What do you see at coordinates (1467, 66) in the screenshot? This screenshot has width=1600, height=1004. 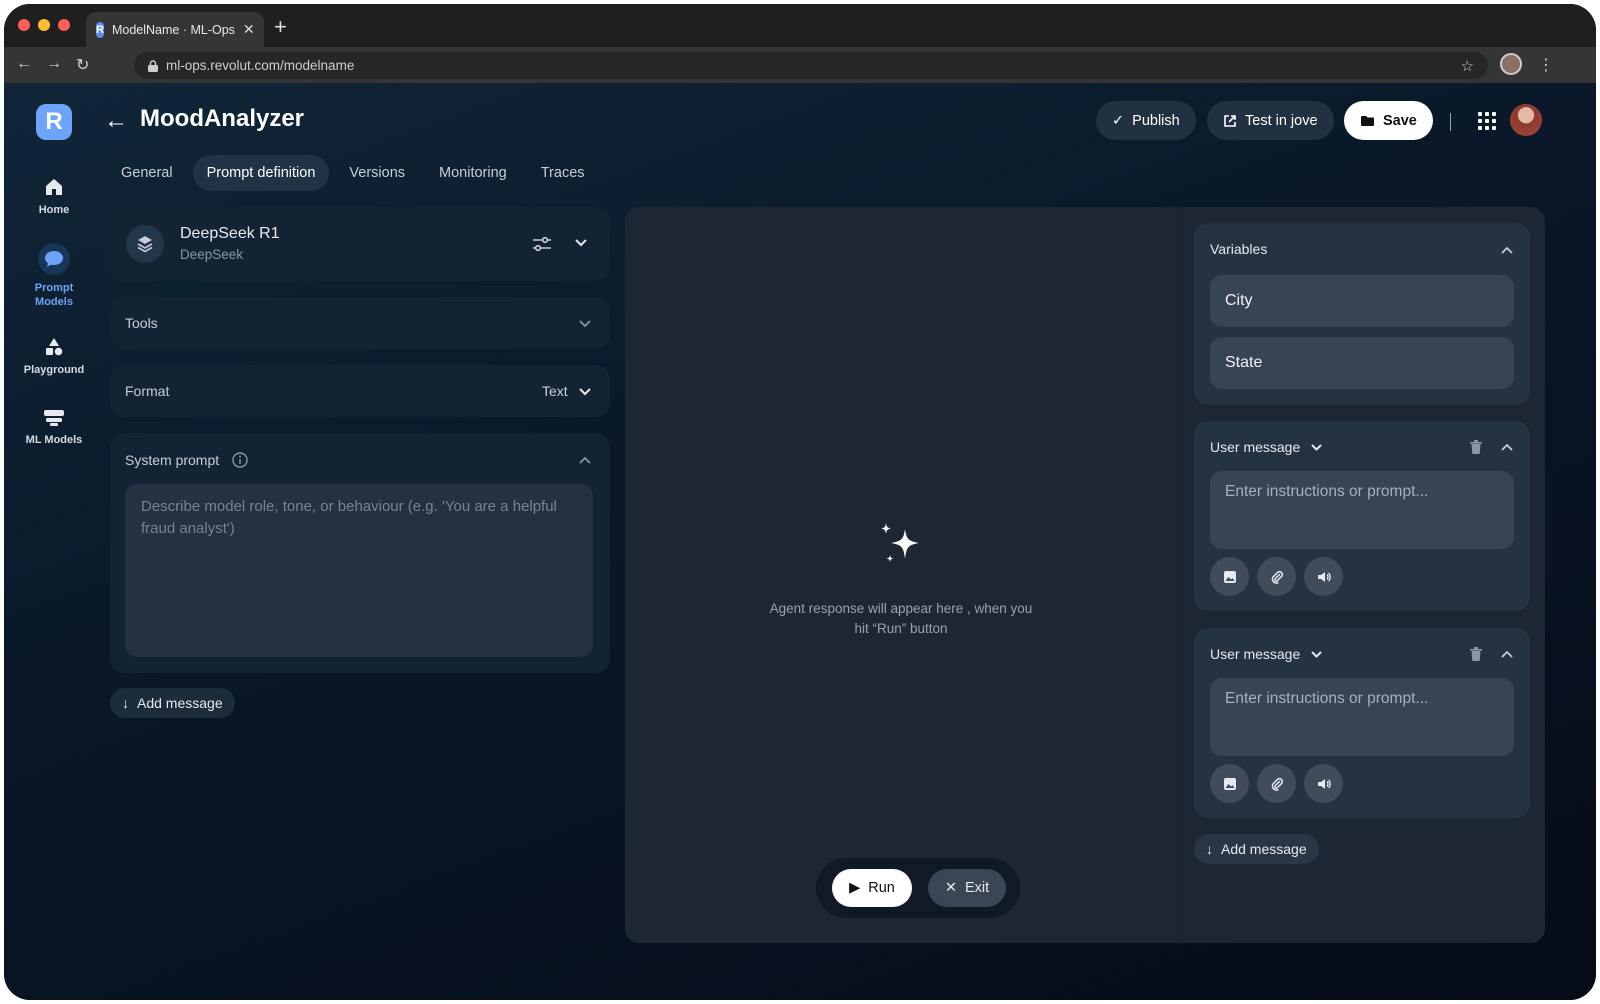 I see `bookmark-star-icon: ☆` at bounding box center [1467, 66].